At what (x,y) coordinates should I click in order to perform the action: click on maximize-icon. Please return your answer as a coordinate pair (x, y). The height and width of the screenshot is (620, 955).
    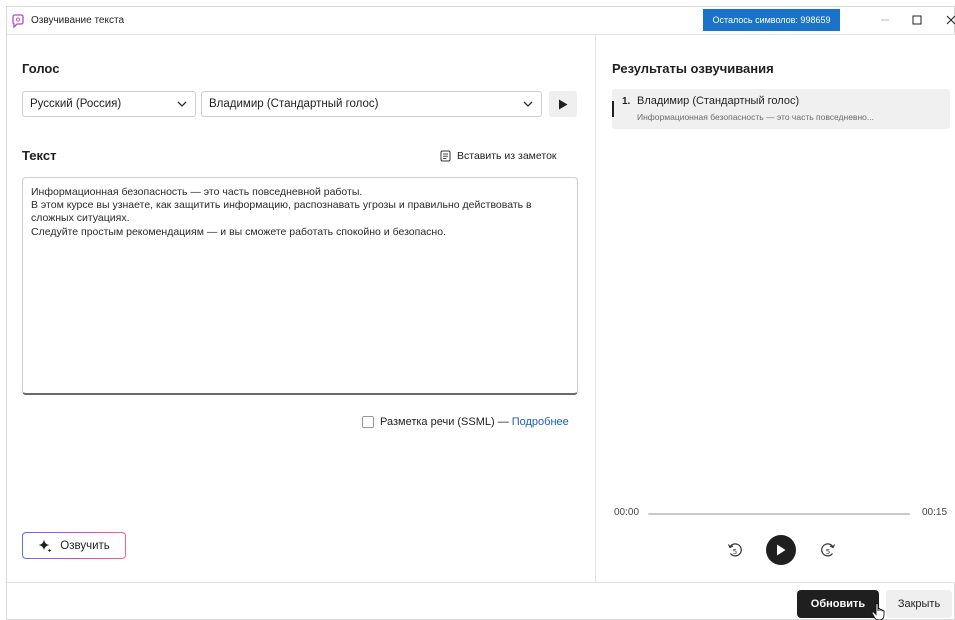
    Looking at the image, I should click on (917, 20).